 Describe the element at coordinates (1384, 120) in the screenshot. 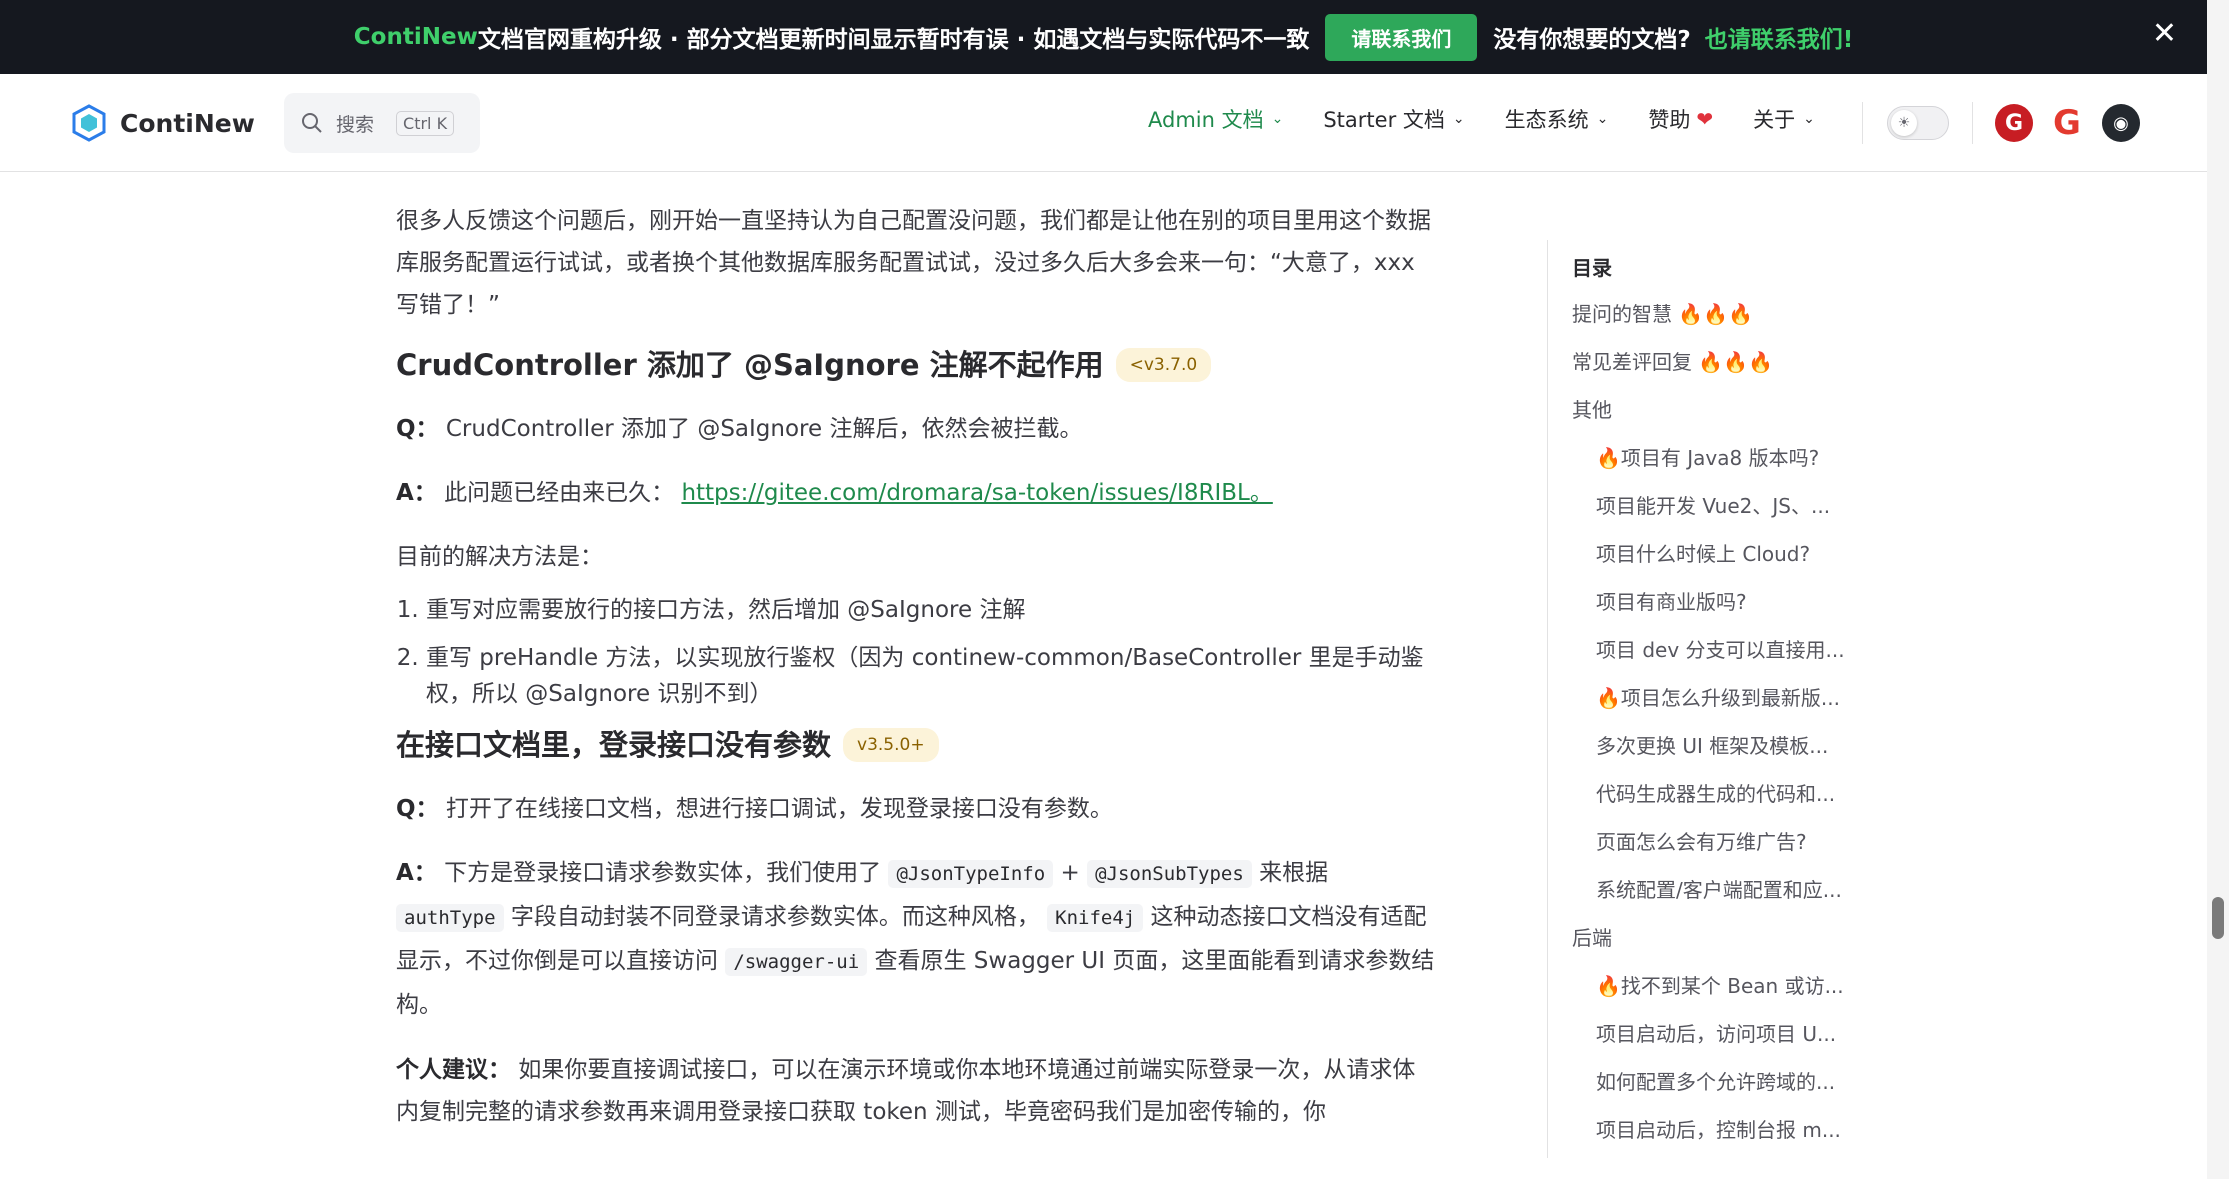

I see `nav-item-label: Starter 文档` at that location.